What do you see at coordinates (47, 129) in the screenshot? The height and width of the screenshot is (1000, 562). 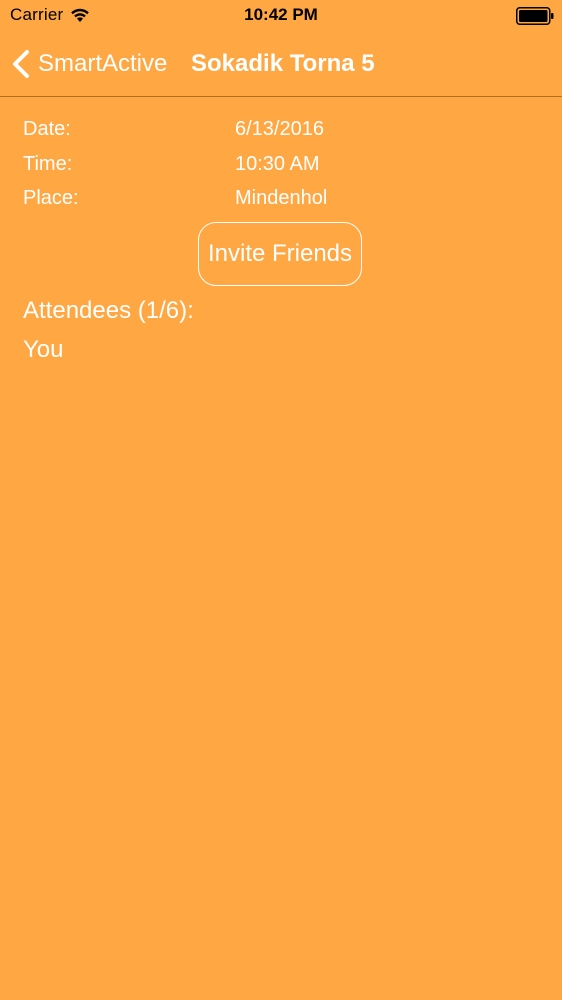 I see `date-label: Date:` at bounding box center [47, 129].